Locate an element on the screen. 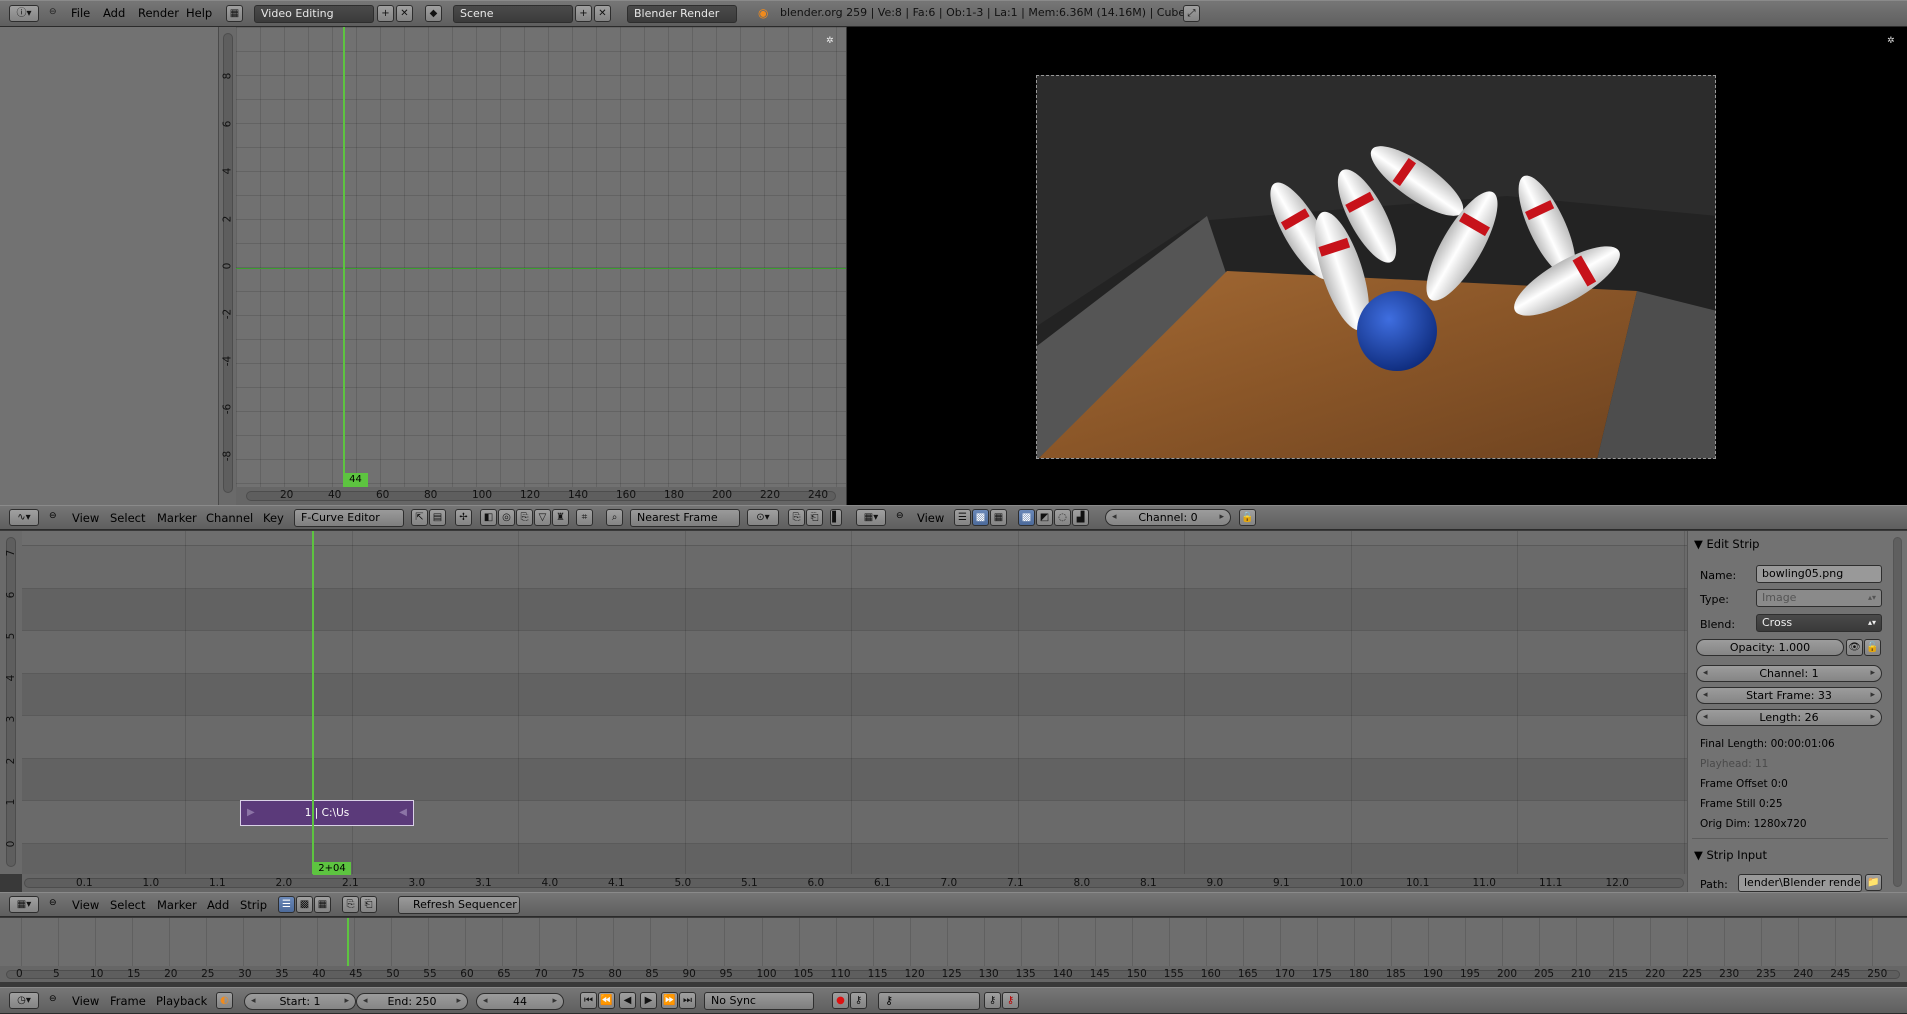 The width and height of the screenshot is (1907, 1014). editor-type-info-icon: ⓘ▾ is located at coordinates (24, 13).